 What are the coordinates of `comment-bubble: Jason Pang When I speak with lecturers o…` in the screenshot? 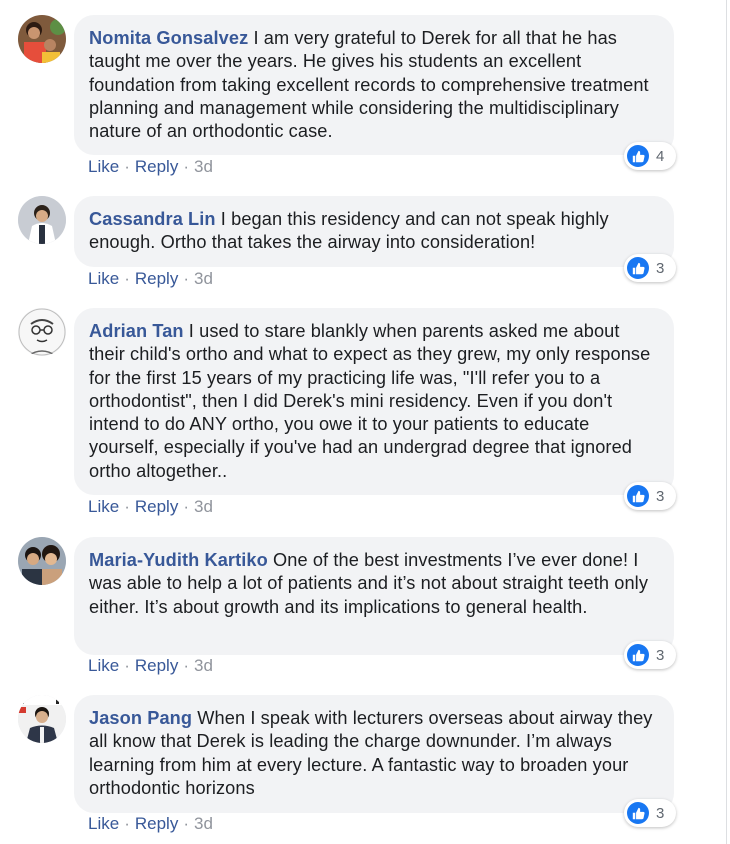 It's located at (374, 754).